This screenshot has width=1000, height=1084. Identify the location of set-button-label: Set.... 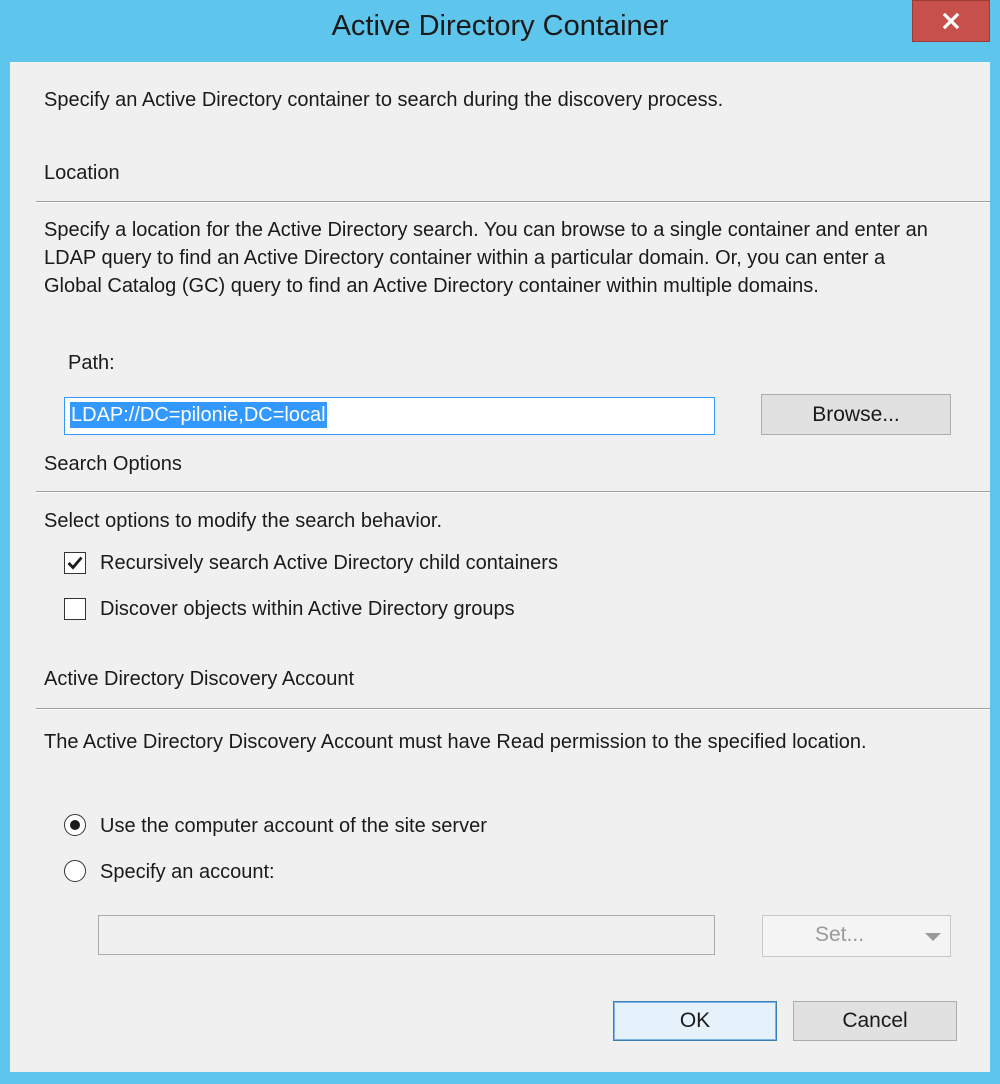
(840, 934).